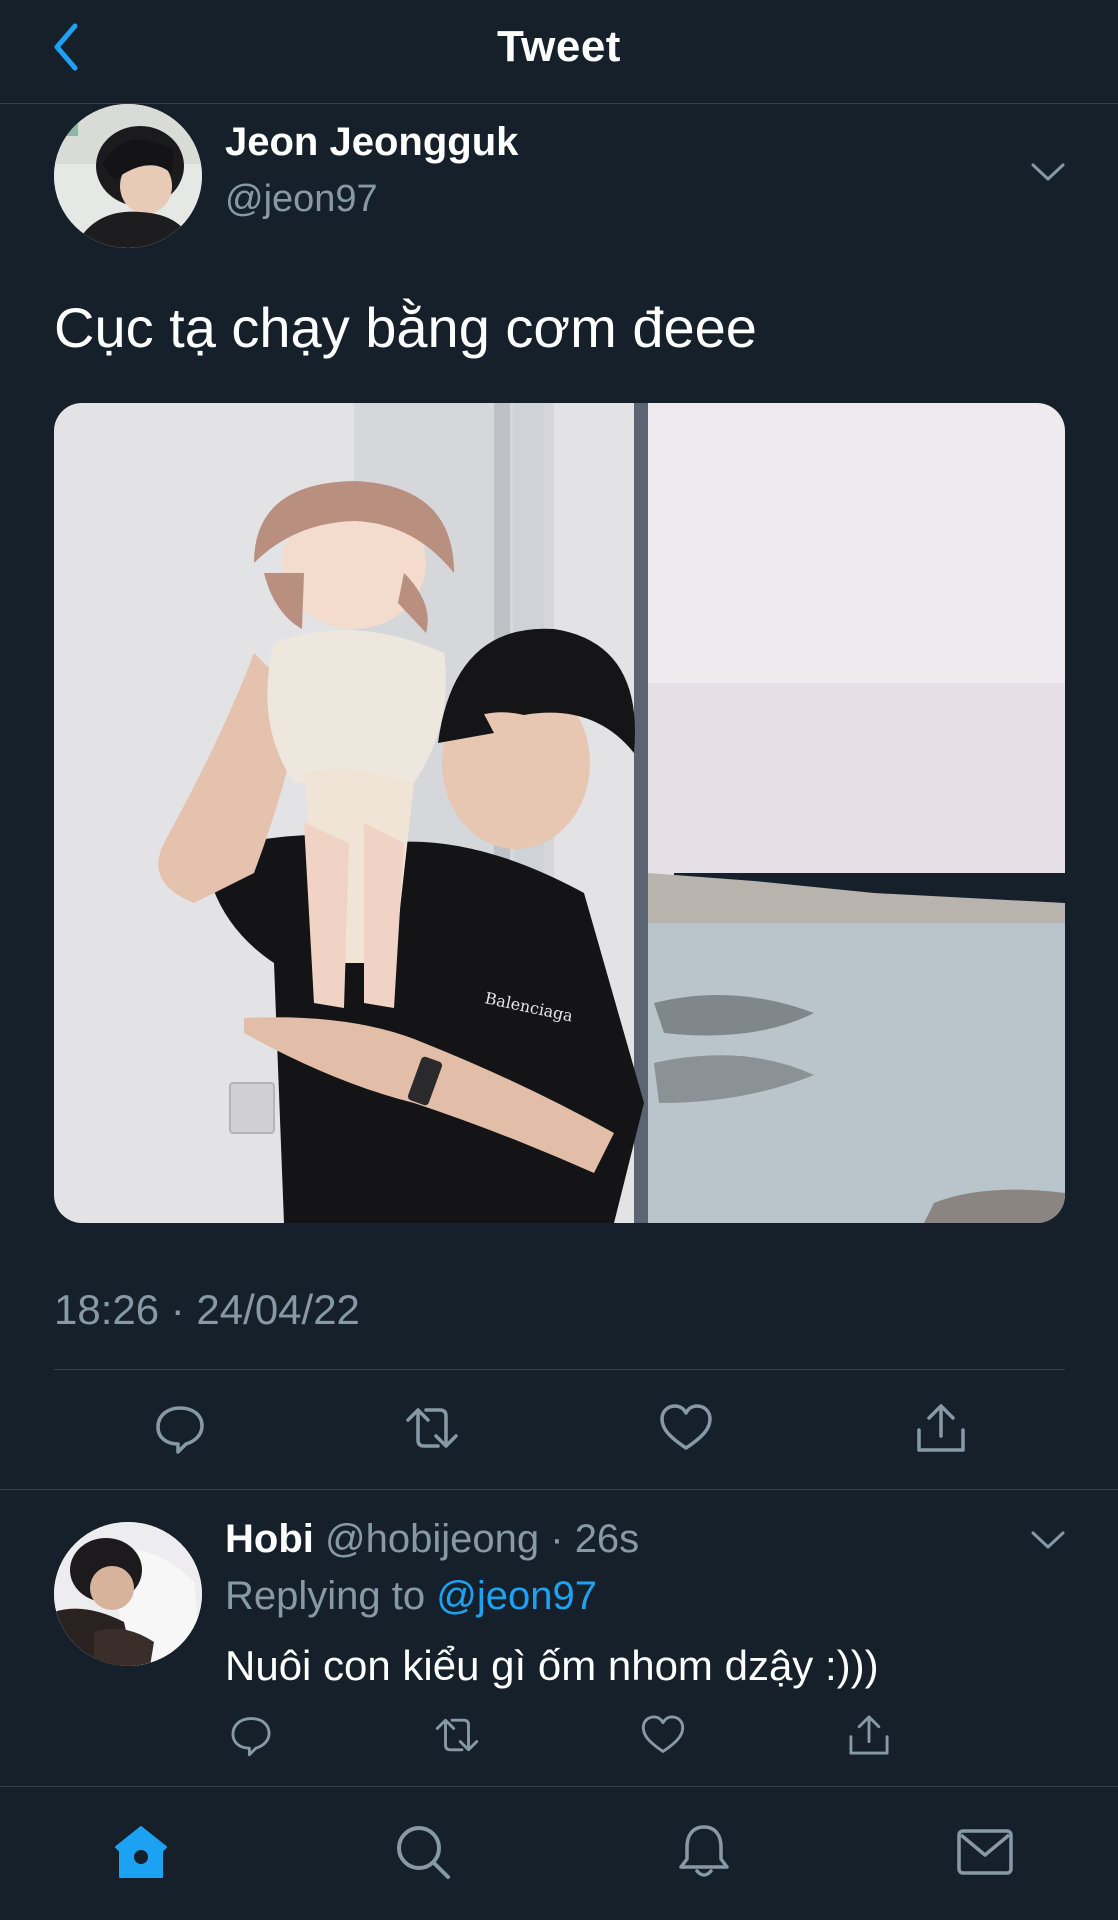 The width and height of the screenshot is (1118, 1920). I want to click on reply-more-options-button, so click(1048, 1540).